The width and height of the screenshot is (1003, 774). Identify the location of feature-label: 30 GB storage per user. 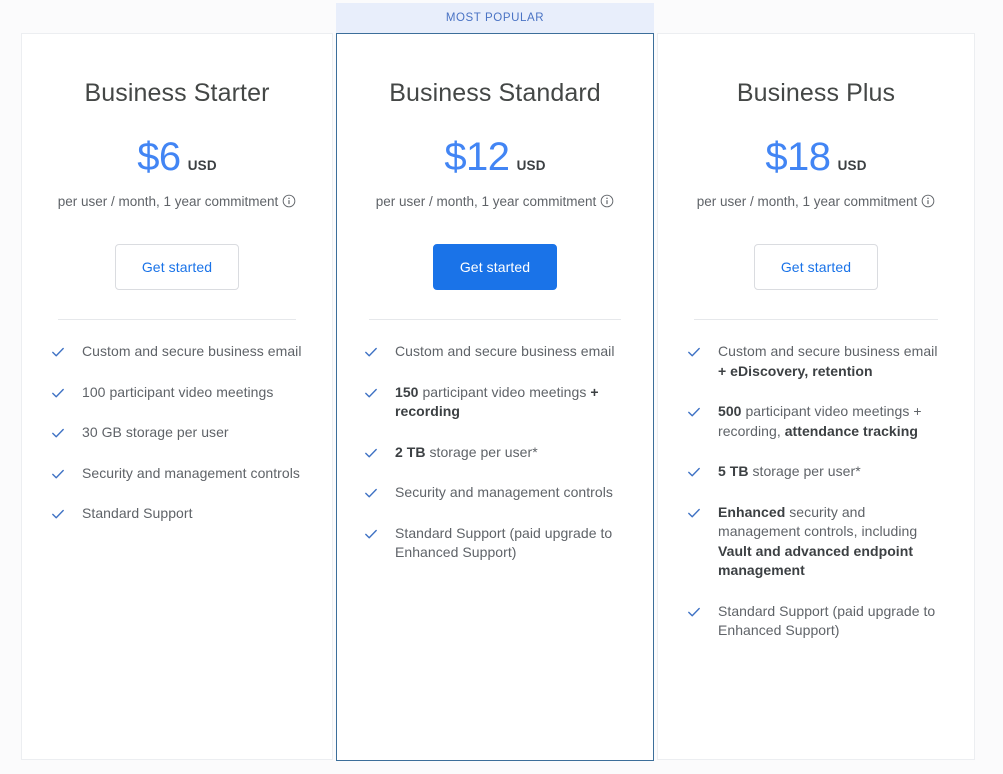
(155, 432).